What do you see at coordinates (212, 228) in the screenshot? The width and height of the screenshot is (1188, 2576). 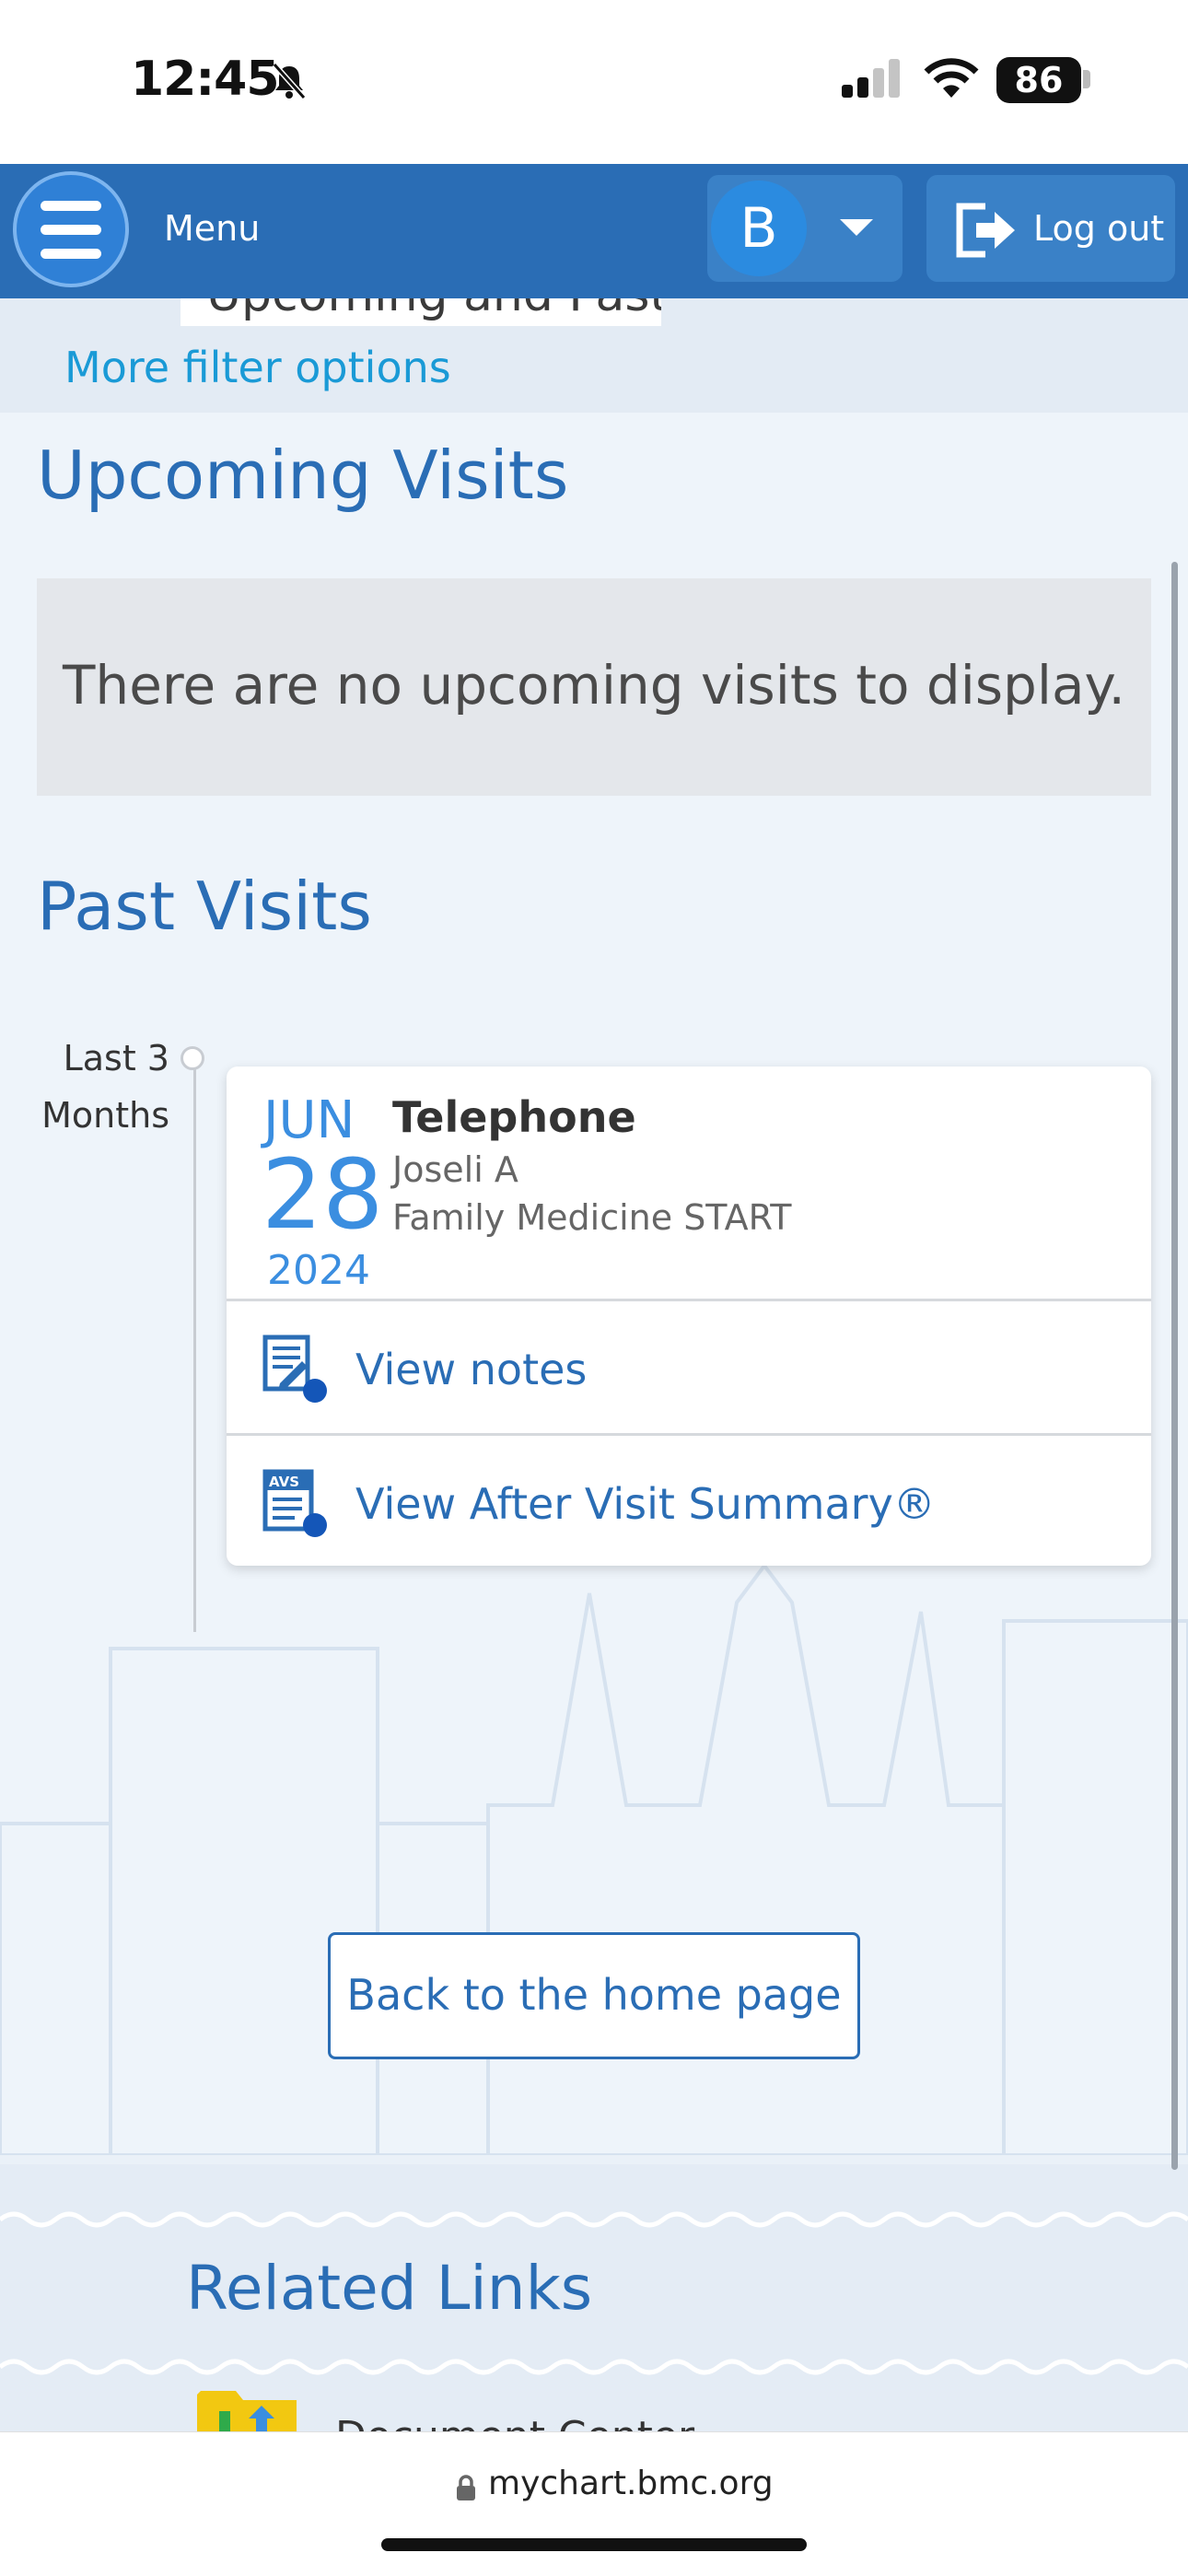 I see `menu-label: Menu` at bounding box center [212, 228].